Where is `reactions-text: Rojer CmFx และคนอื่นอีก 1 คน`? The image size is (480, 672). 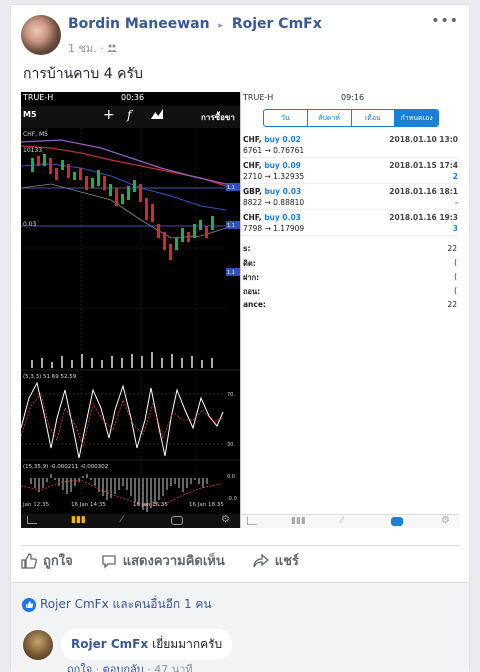 reactions-text: Rojer CmFx และคนอื่นอีก 1 คน is located at coordinates (126, 604).